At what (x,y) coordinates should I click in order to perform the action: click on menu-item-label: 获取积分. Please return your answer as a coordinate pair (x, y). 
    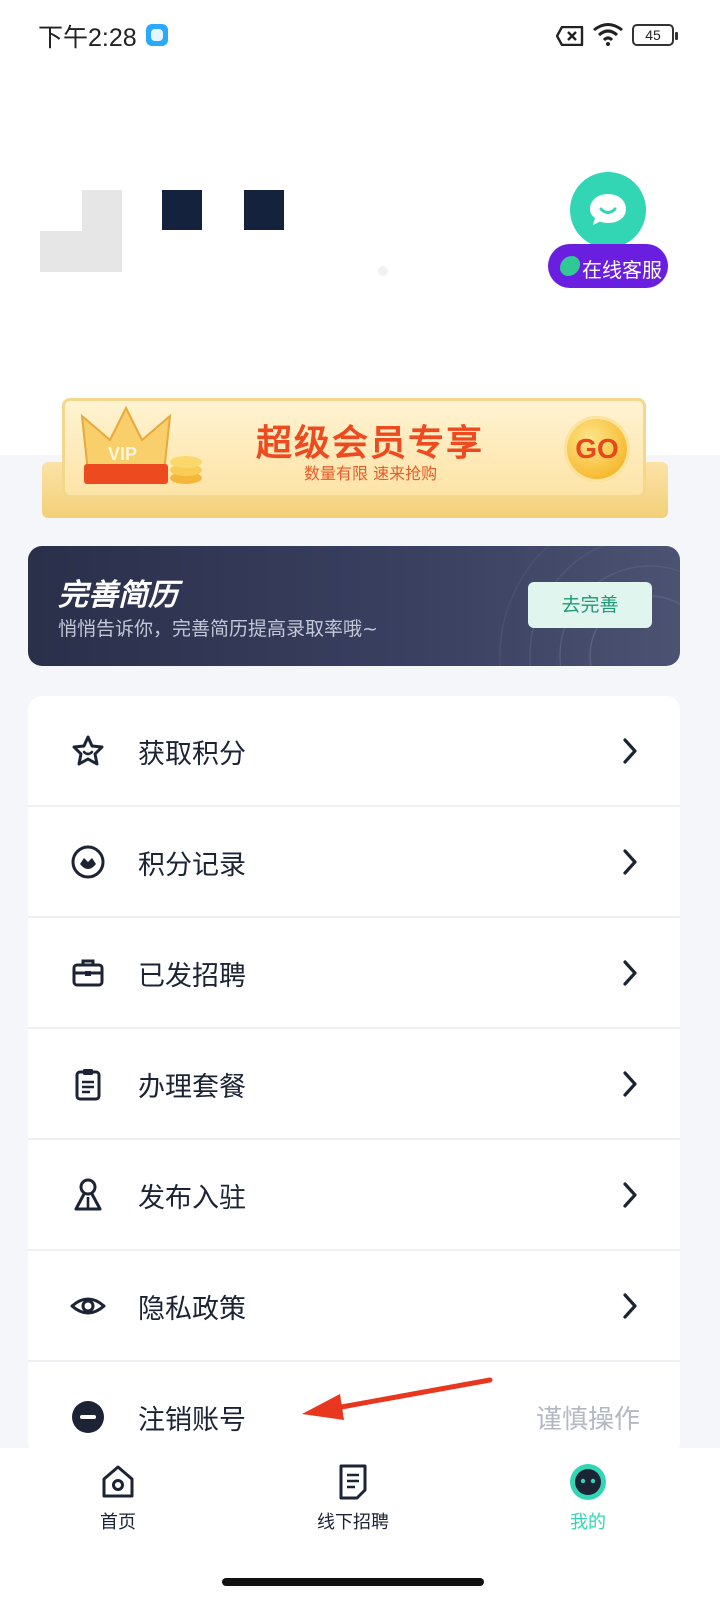
    Looking at the image, I should click on (192, 754).